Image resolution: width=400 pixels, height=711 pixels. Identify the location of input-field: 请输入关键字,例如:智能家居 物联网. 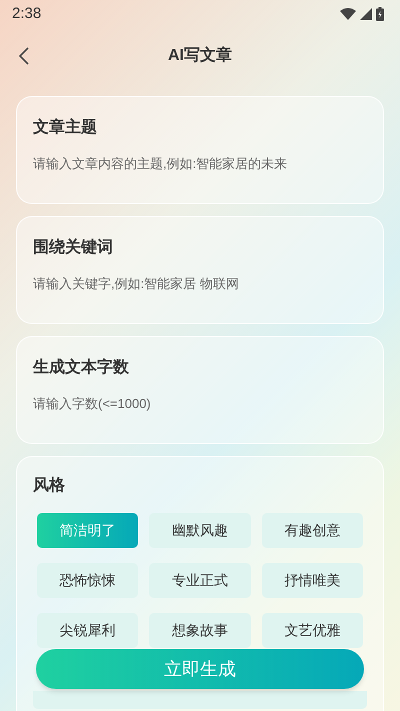
(200, 283).